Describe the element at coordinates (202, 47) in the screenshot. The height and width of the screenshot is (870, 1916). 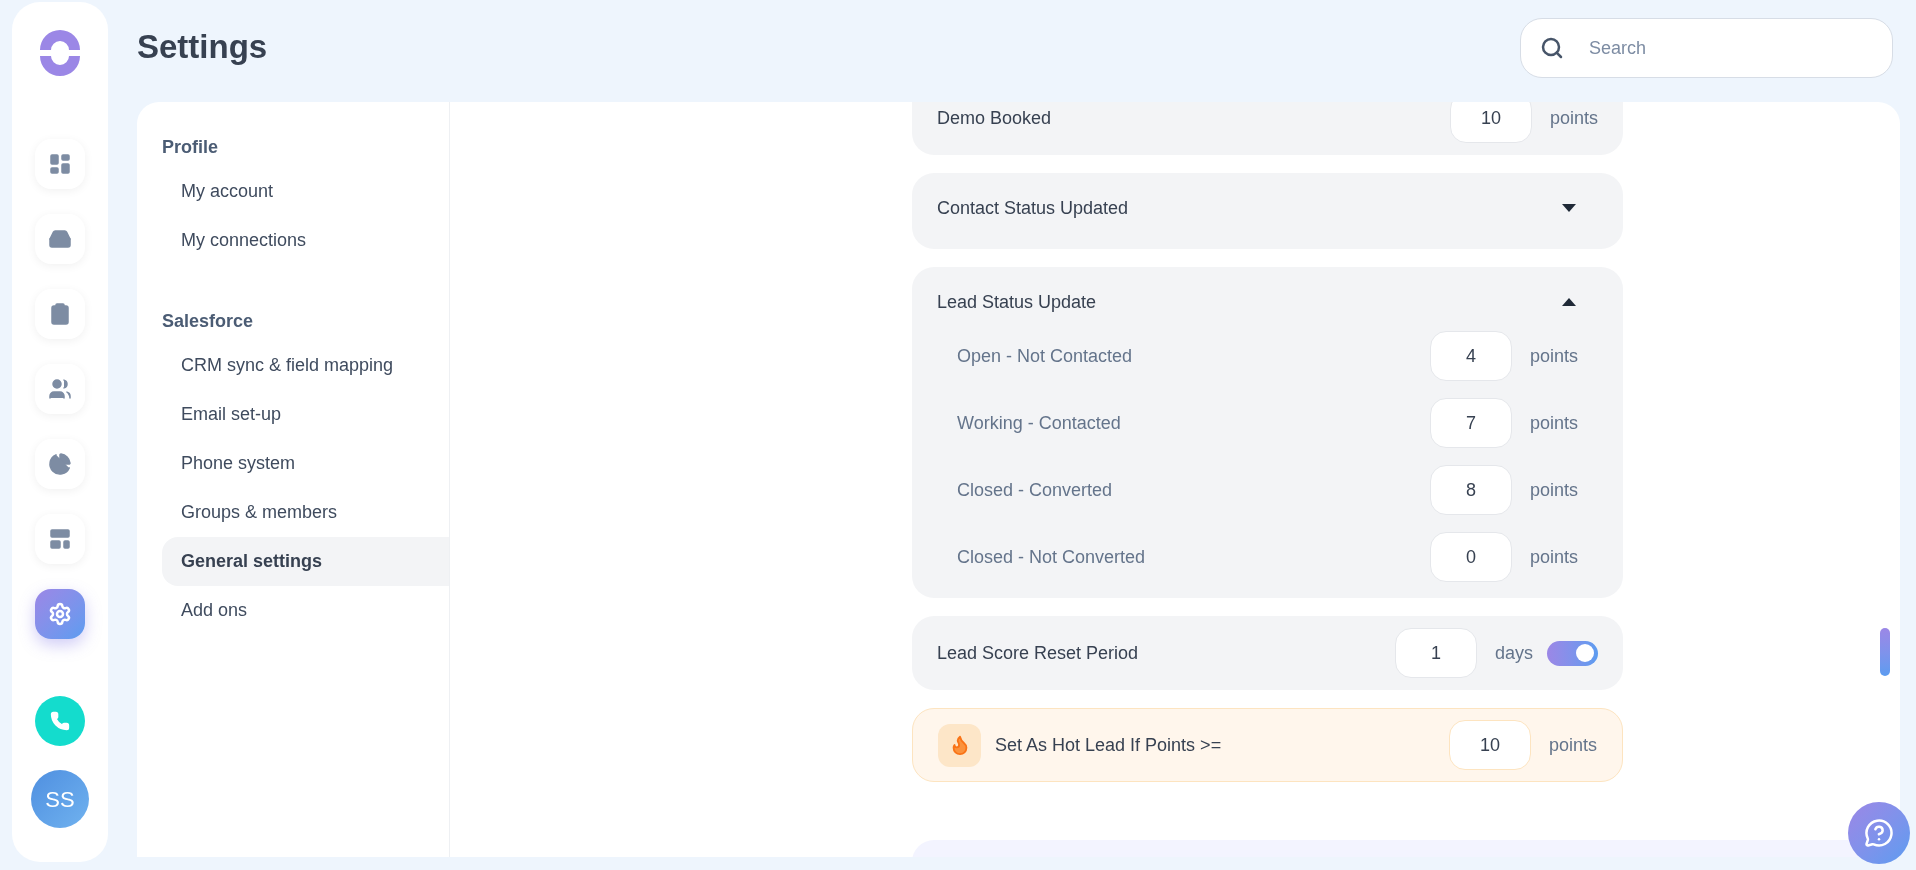
I see `page-title: Settings` at that location.